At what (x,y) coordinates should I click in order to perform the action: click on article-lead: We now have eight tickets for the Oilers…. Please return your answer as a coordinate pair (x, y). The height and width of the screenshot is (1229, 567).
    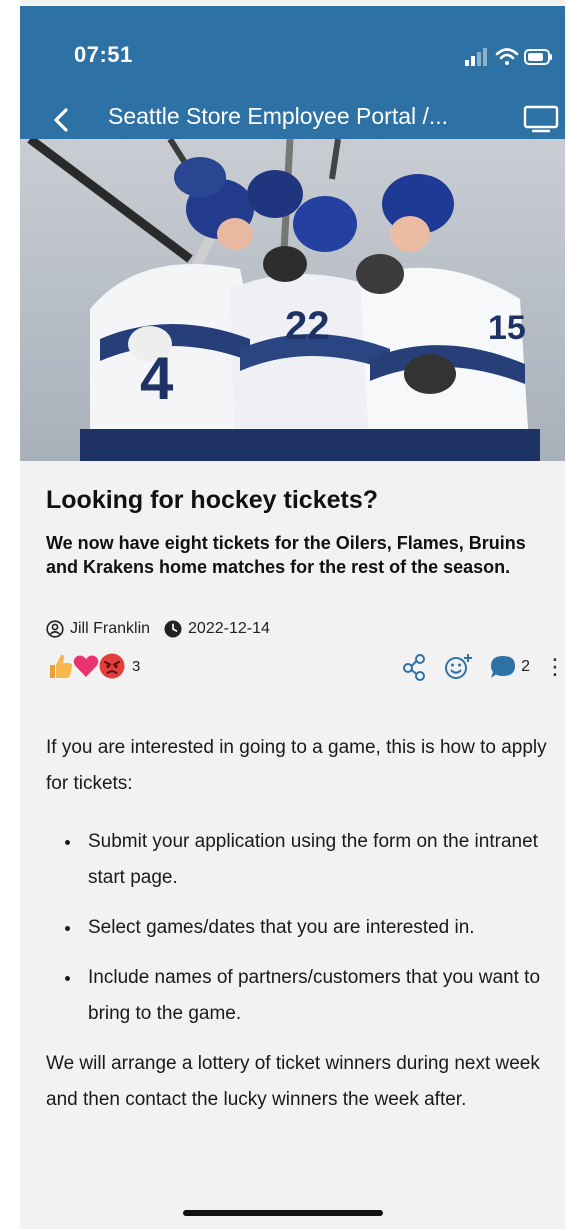
    Looking at the image, I should click on (286, 555).